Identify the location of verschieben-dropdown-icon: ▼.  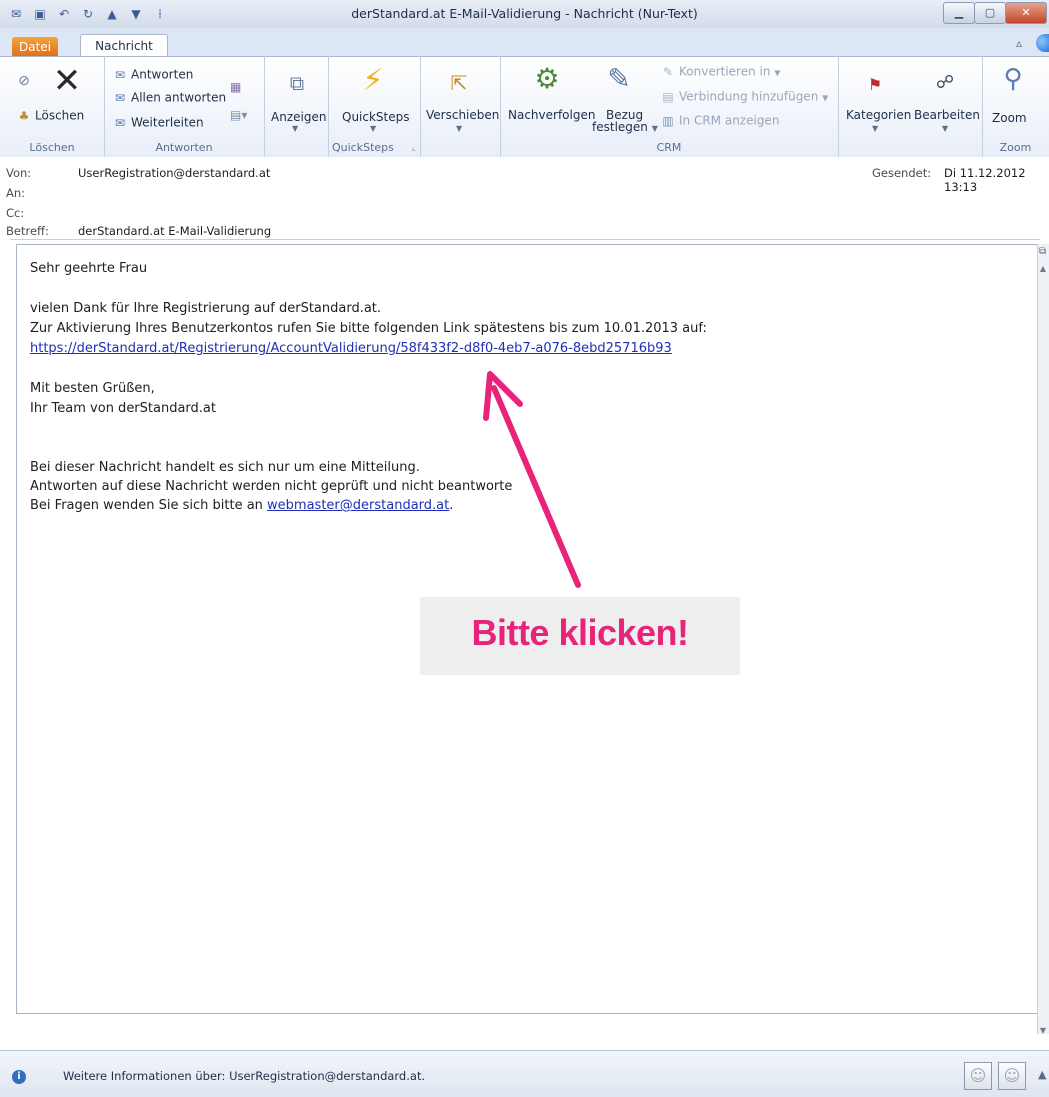
(459, 128).